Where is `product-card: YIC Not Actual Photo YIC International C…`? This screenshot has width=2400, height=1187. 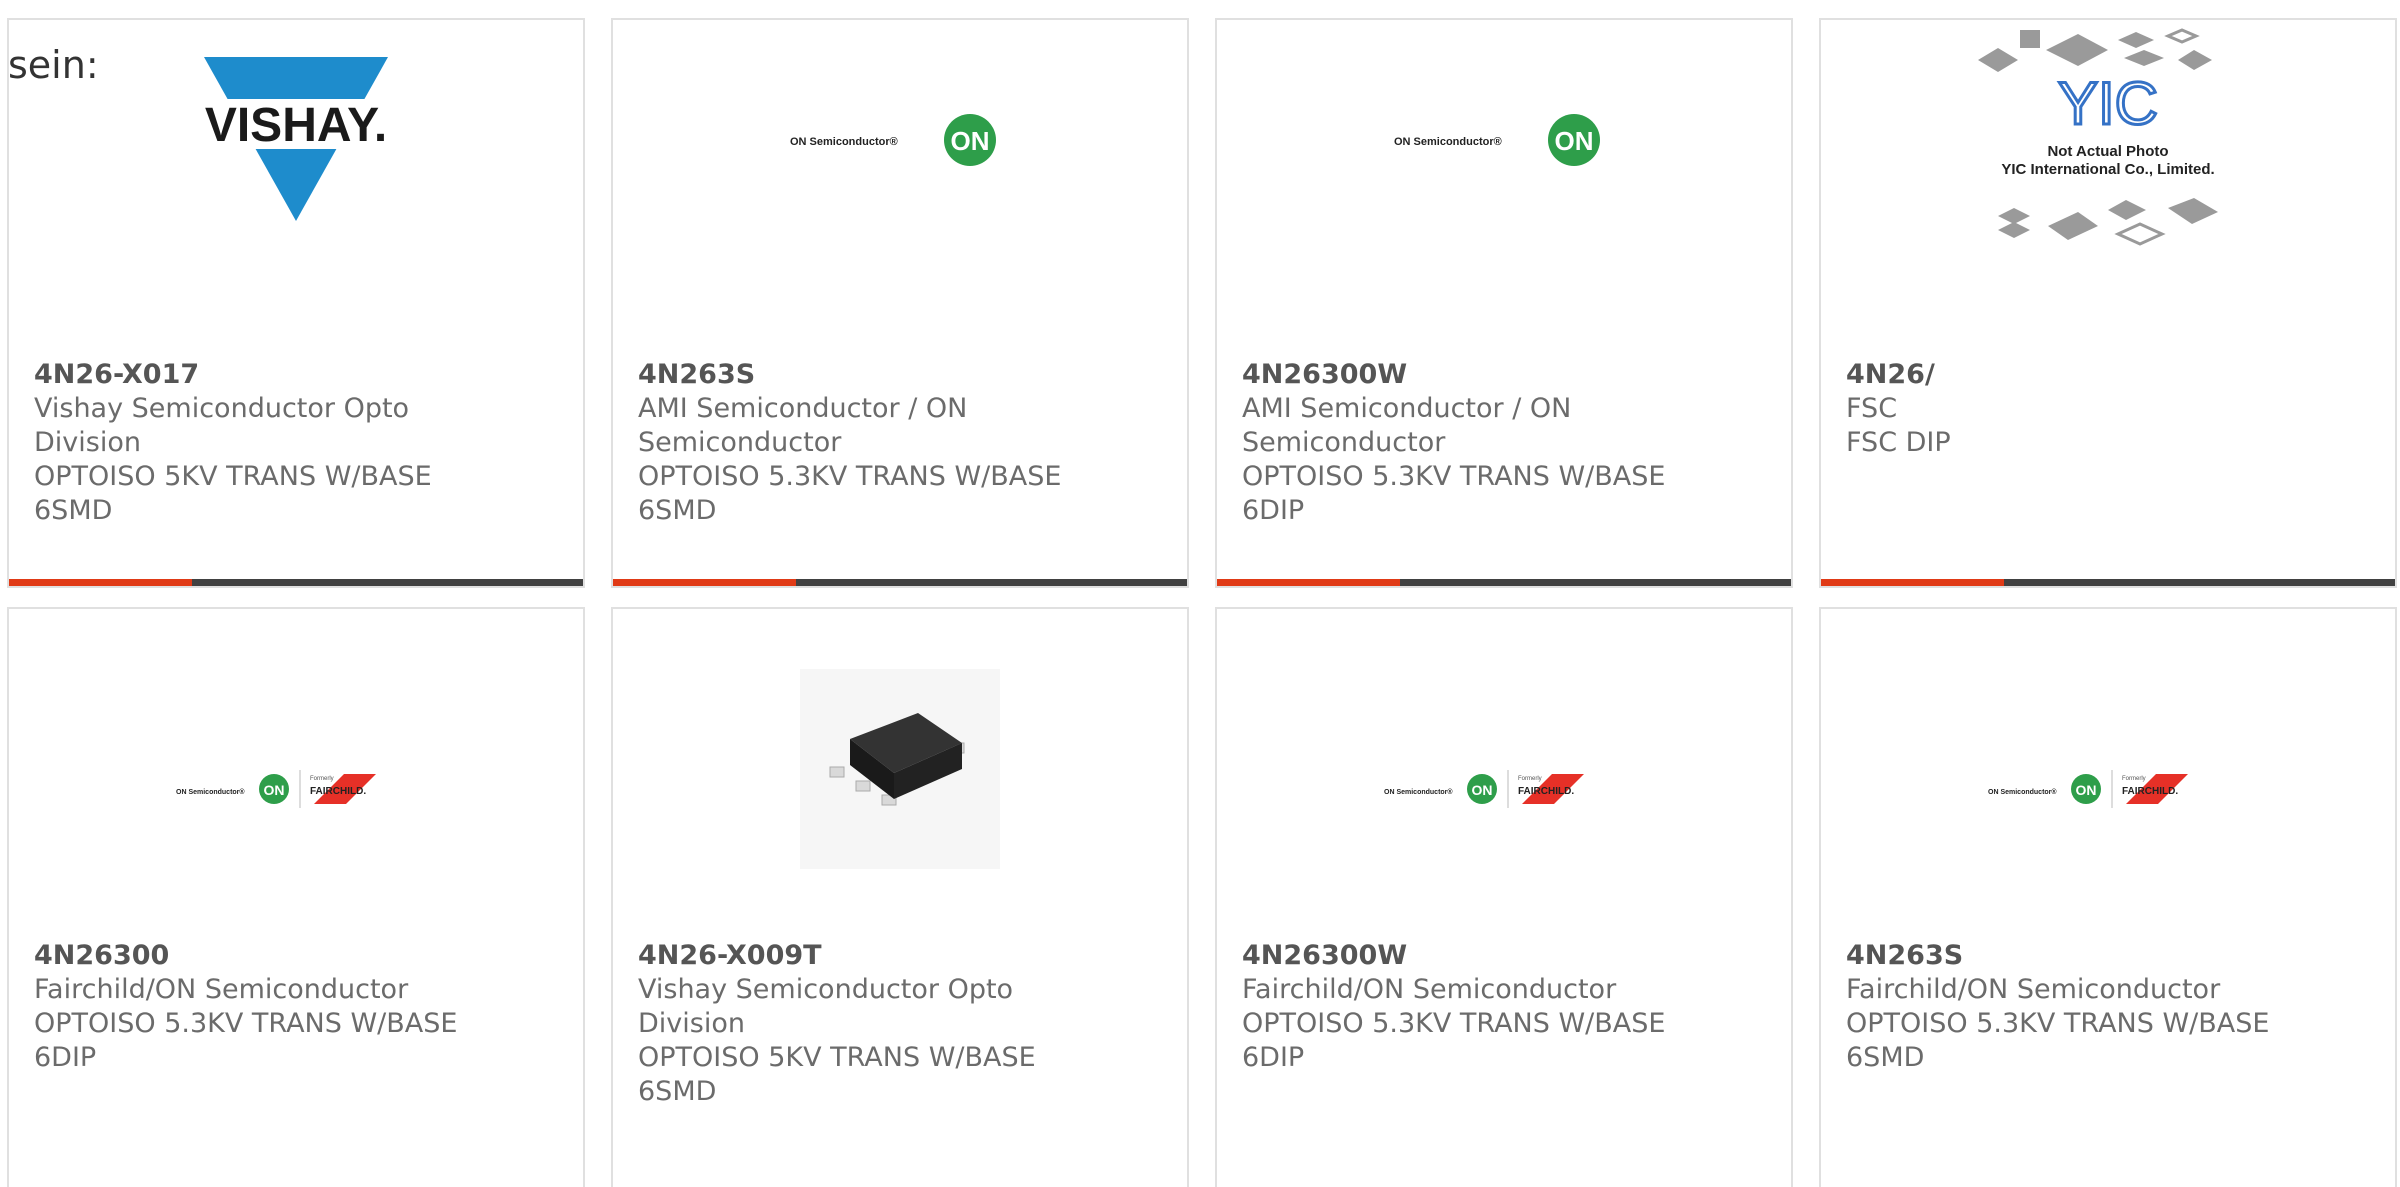
product-card: YIC Not Actual Photo YIC International C… is located at coordinates (2108, 303).